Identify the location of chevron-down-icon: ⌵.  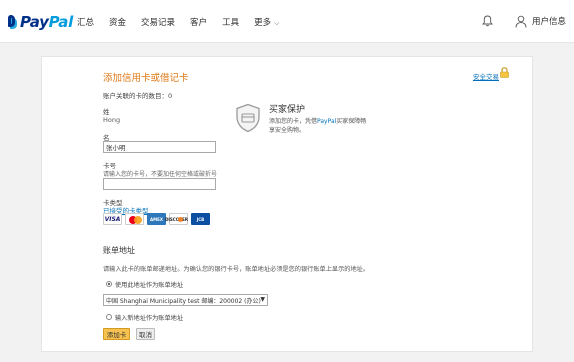
(277, 23).